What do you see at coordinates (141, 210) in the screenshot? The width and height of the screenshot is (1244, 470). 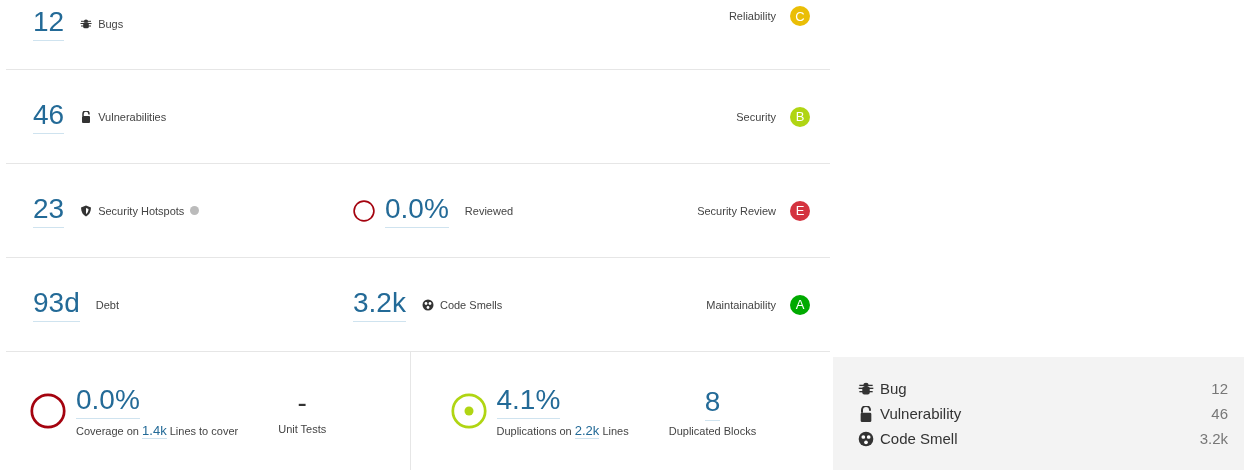 I see `measure-label: Security Hotspots` at bounding box center [141, 210].